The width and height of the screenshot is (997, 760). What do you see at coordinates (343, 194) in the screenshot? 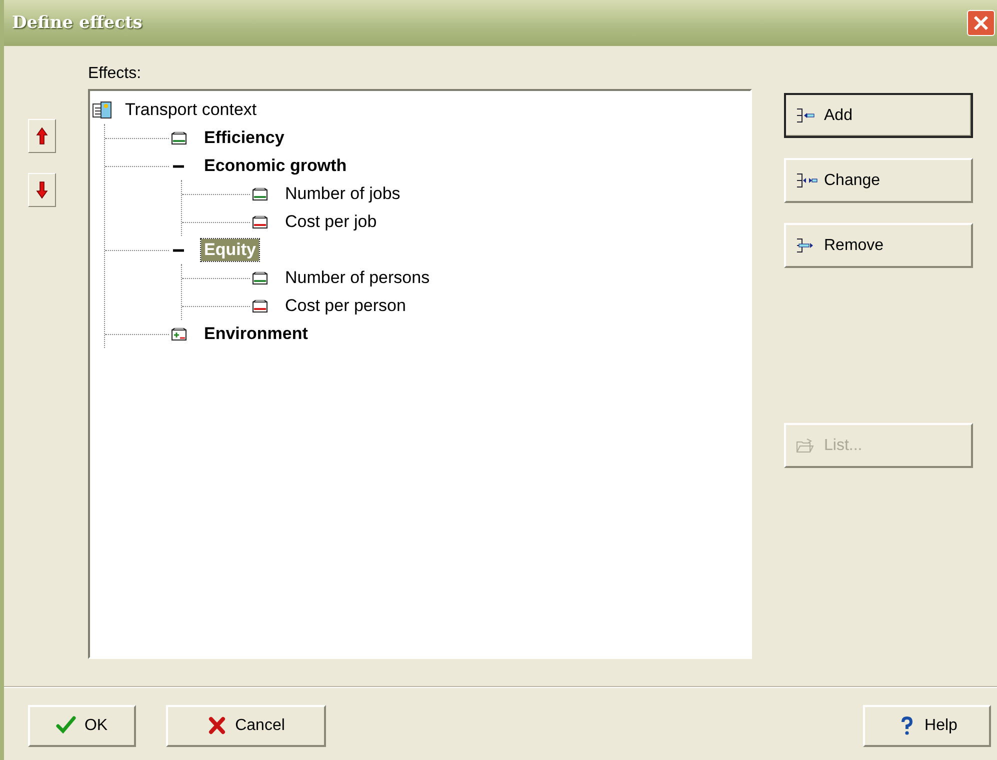
I see `tree-item: Number of jobs` at bounding box center [343, 194].